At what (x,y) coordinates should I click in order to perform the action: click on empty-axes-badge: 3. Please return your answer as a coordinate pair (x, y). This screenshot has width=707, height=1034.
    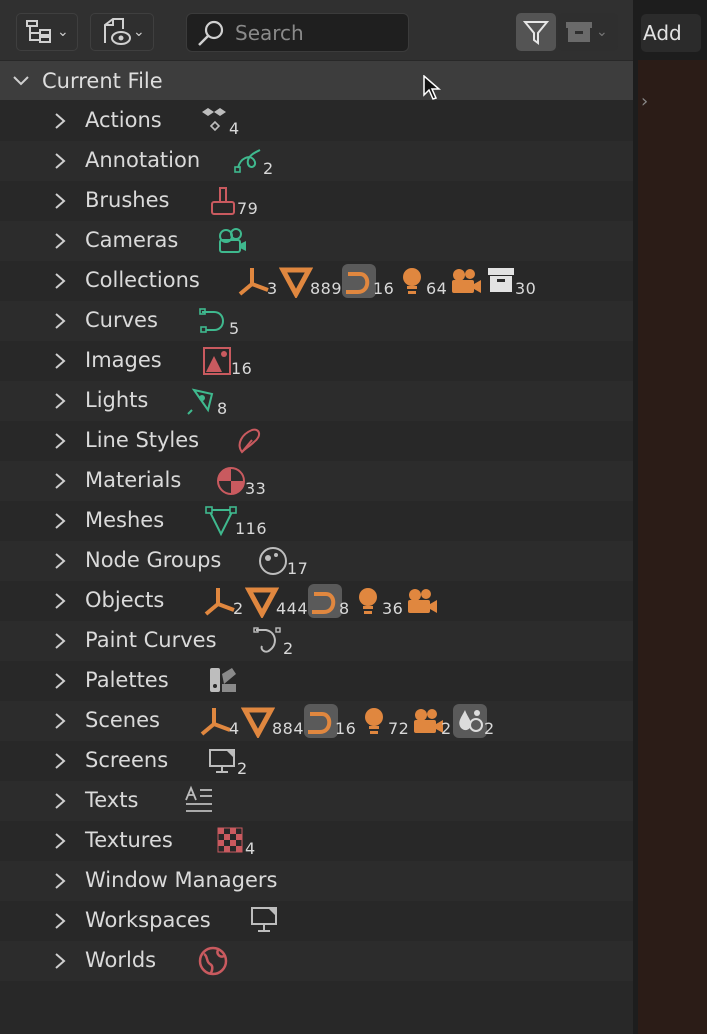
    Looking at the image, I should click on (257, 281).